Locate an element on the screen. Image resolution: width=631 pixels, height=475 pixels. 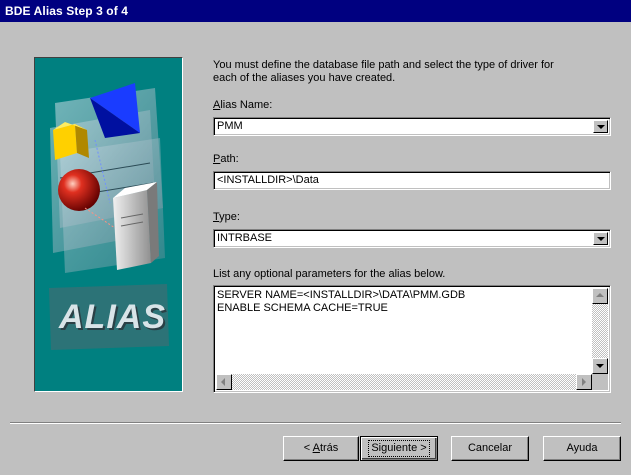
help-label: Ayuda is located at coordinates (582, 448).